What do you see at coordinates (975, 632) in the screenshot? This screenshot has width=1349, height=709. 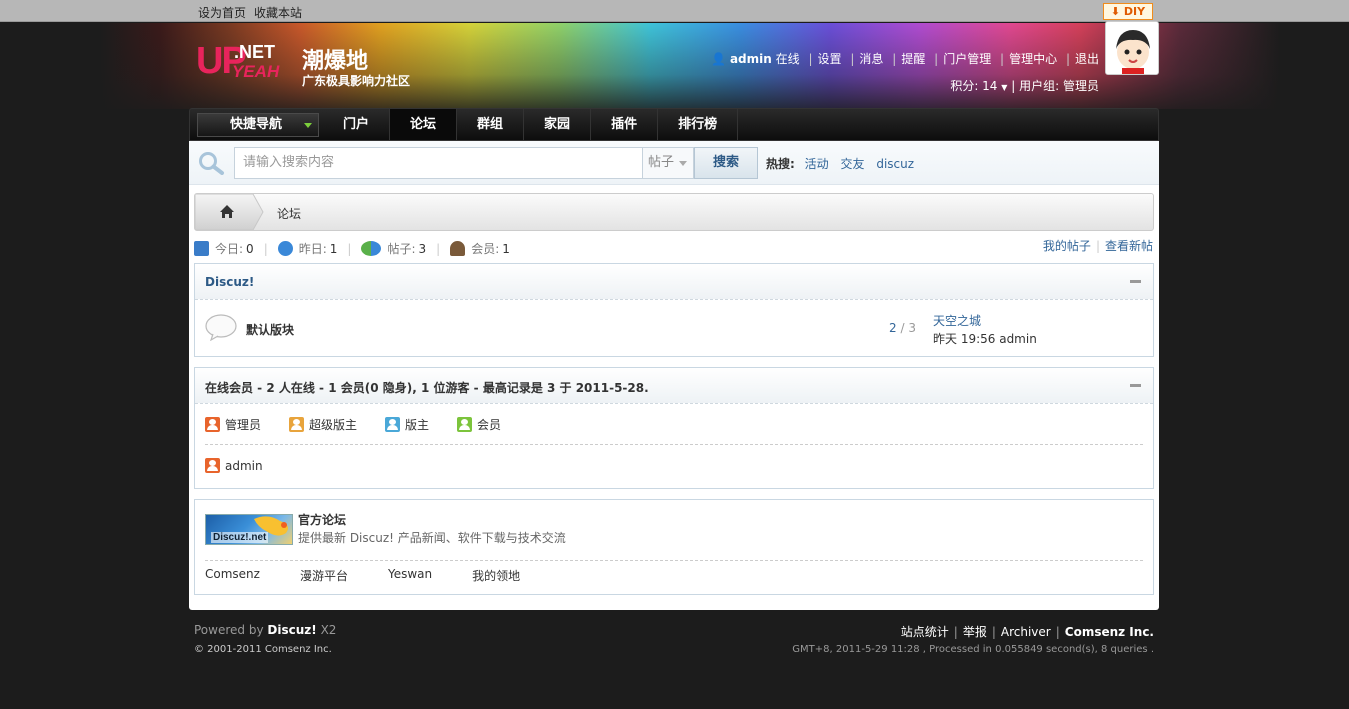 I see `footer-report-link: 举报` at bounding box center [975, 632].